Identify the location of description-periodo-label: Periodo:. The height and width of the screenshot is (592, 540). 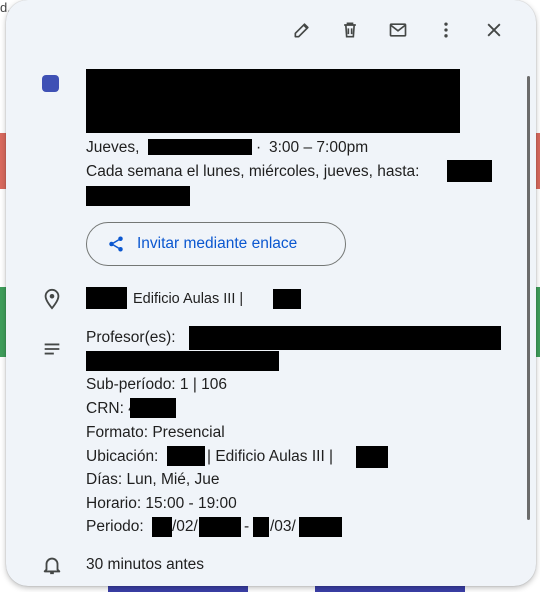
(115, 526).